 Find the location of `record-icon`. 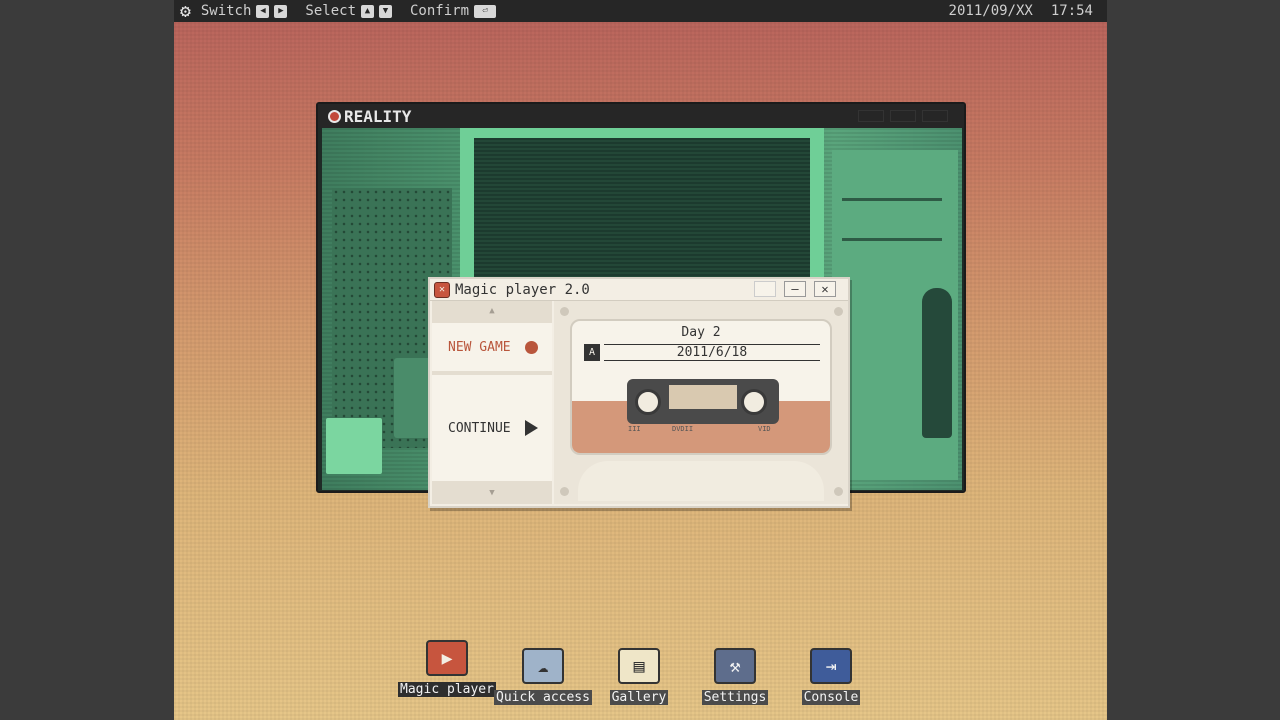

record-icon is located at coordinates (334, 116).